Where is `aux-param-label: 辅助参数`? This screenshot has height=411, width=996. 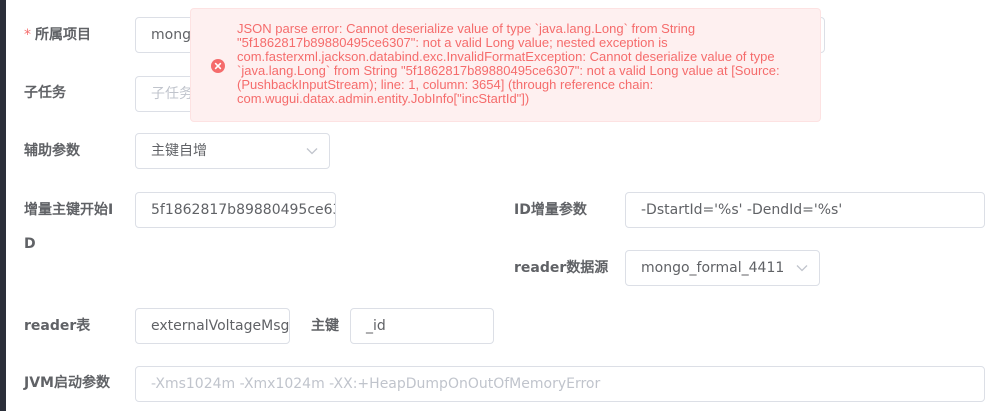
aux-param-label: 辅助参数 is located at coordinates (52, 151).